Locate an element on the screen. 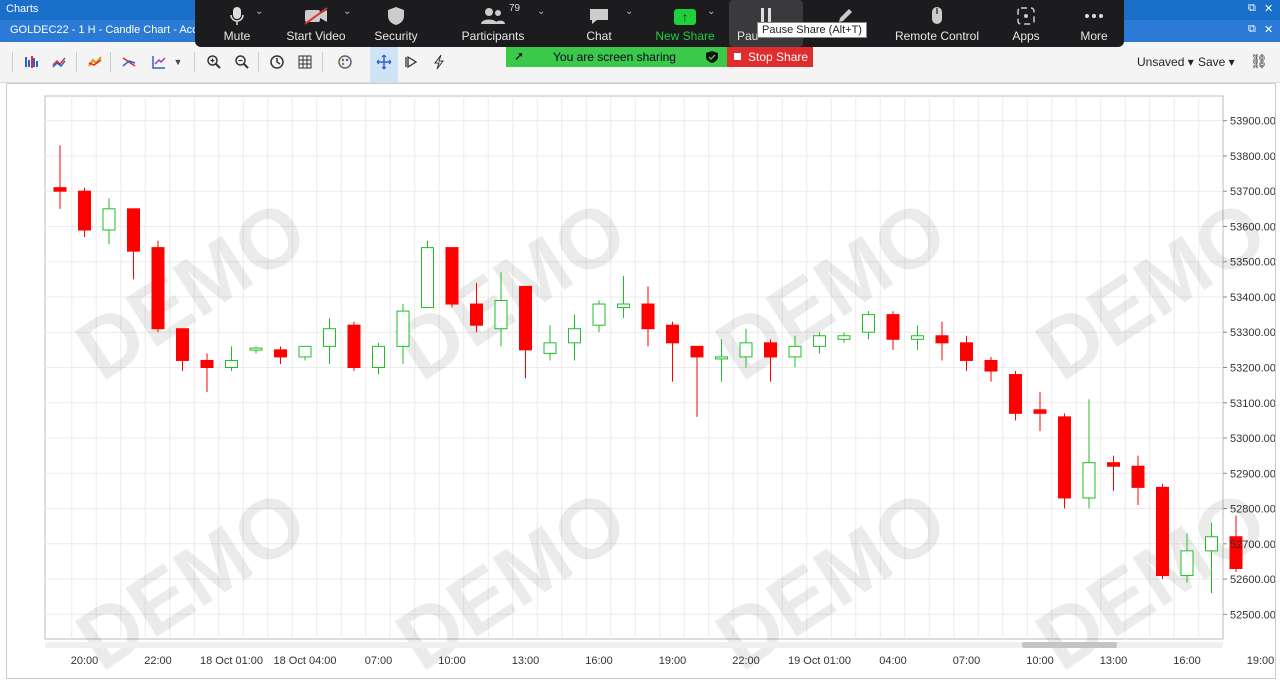 This screenshot has height=681, width=1280. mute-options-chevron-icon: ⌄ is located at coordinates (259, 11).